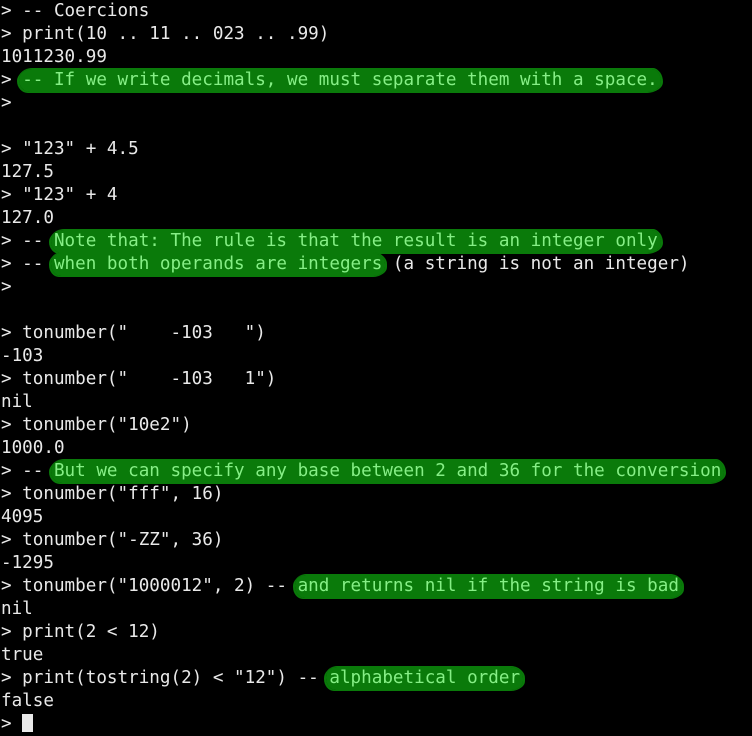 This screenshot has width=752, height=736. What do you see at coordinates (80, 632) in the screenshot?
I see `line-text: > print(2 < 12)` at bounding box center [80, 632].